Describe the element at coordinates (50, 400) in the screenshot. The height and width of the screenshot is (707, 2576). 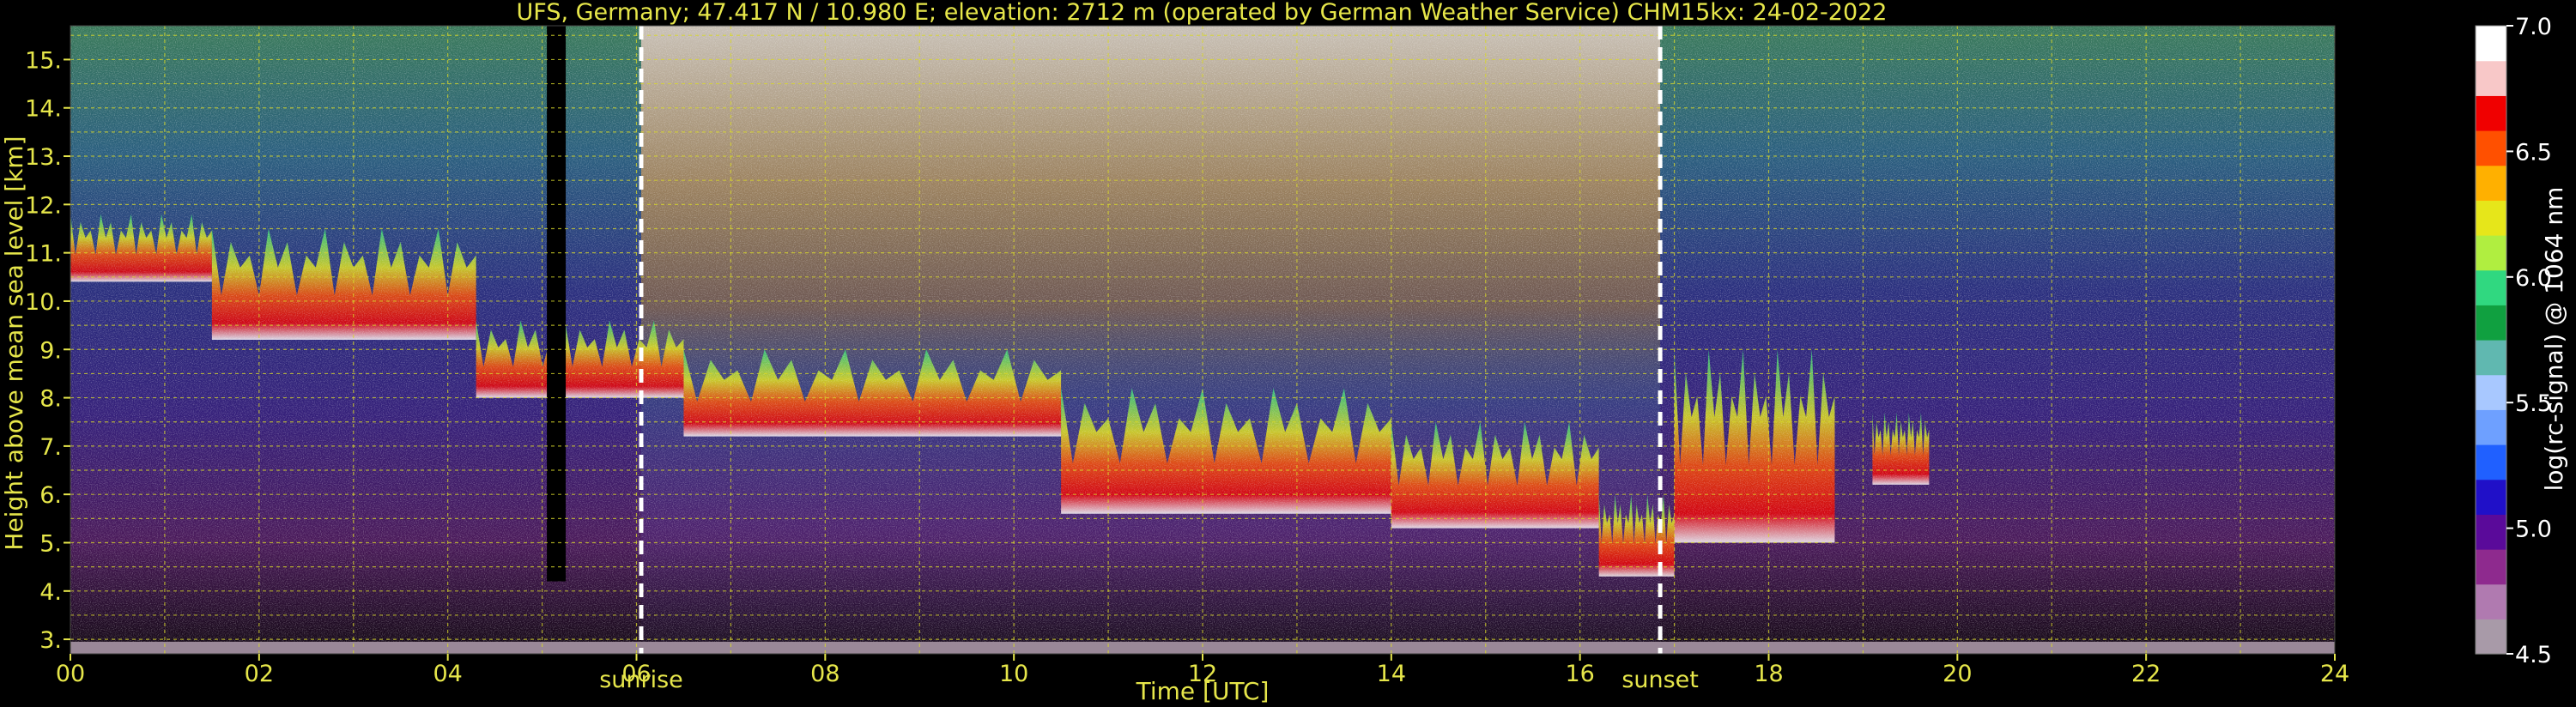
I see `y-tick-label: 8.` at that location.